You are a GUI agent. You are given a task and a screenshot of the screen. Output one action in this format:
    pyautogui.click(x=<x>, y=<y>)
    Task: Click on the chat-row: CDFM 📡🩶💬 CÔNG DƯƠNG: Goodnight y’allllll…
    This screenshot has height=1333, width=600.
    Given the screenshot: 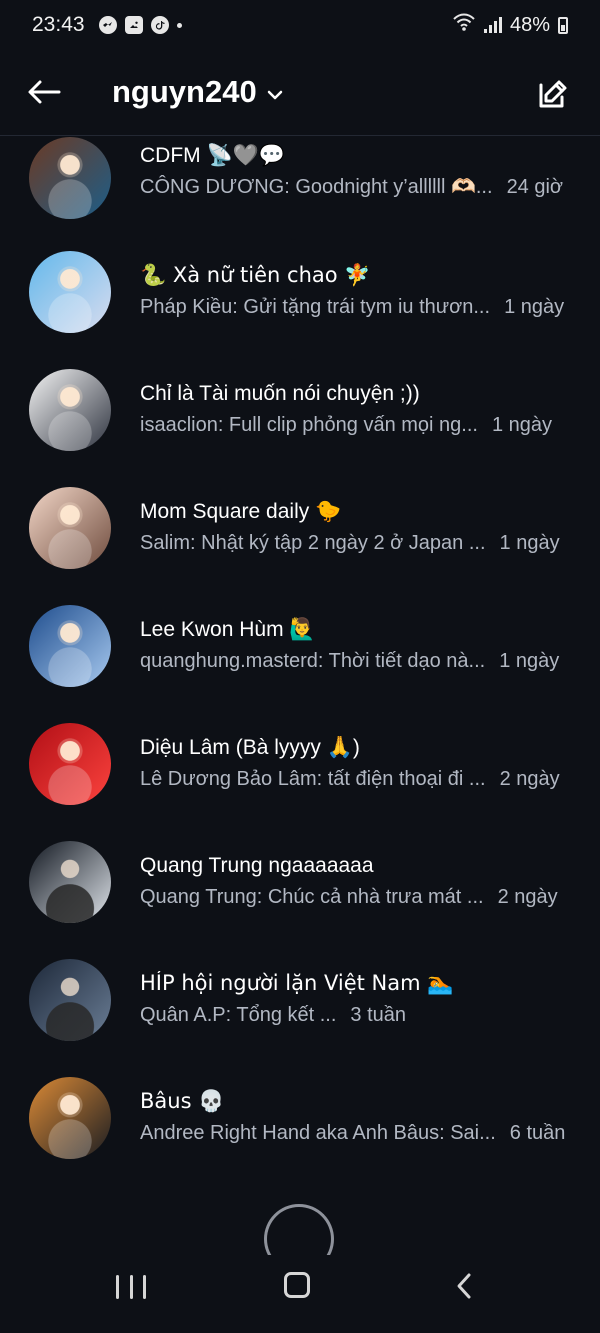 What is the action you would take?
    pyautogui.click(x=300, y=190)
    